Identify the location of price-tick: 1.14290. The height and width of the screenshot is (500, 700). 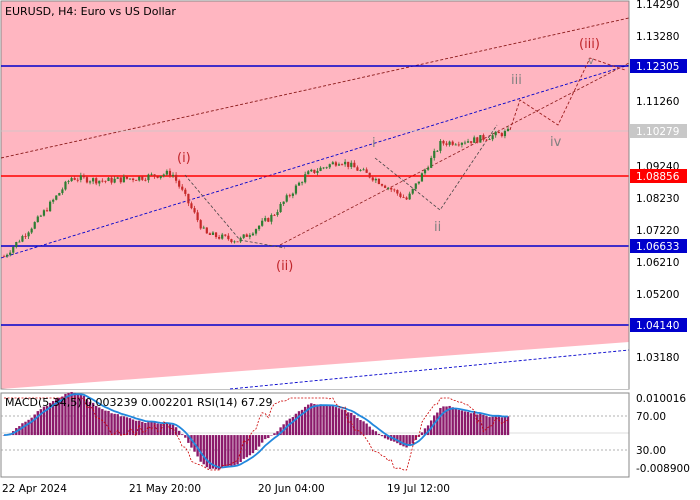
(657, 5).